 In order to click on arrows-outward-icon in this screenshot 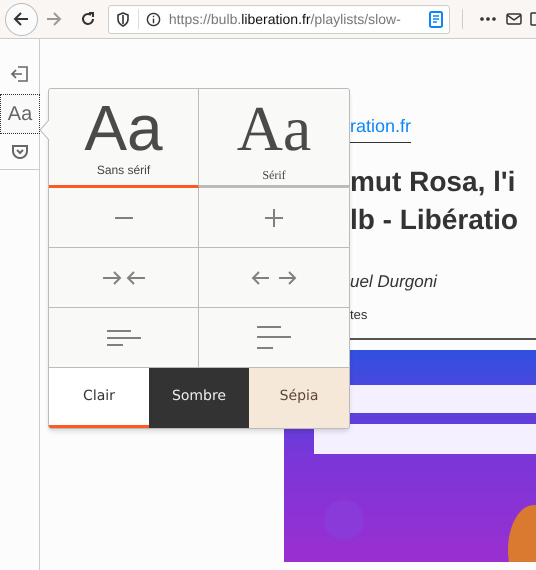, I will do `click(274, 278)`.